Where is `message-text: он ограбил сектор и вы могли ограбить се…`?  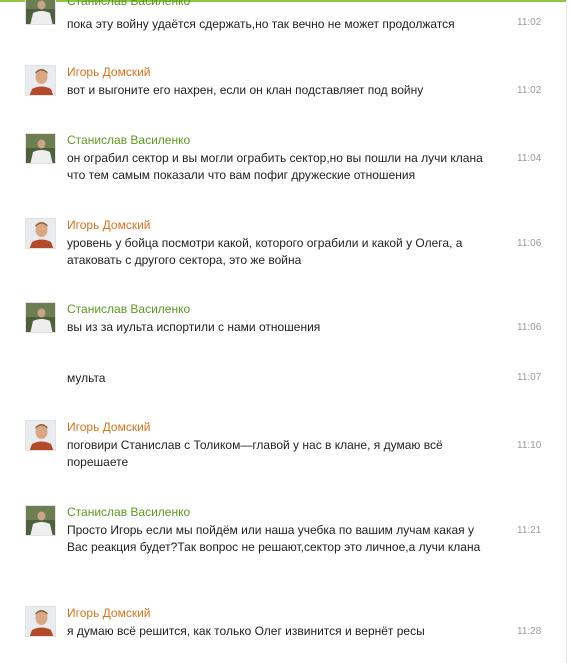
message-text: он ограбил сектор и вы могли ограбить се… is located at coordinates (277, 166).